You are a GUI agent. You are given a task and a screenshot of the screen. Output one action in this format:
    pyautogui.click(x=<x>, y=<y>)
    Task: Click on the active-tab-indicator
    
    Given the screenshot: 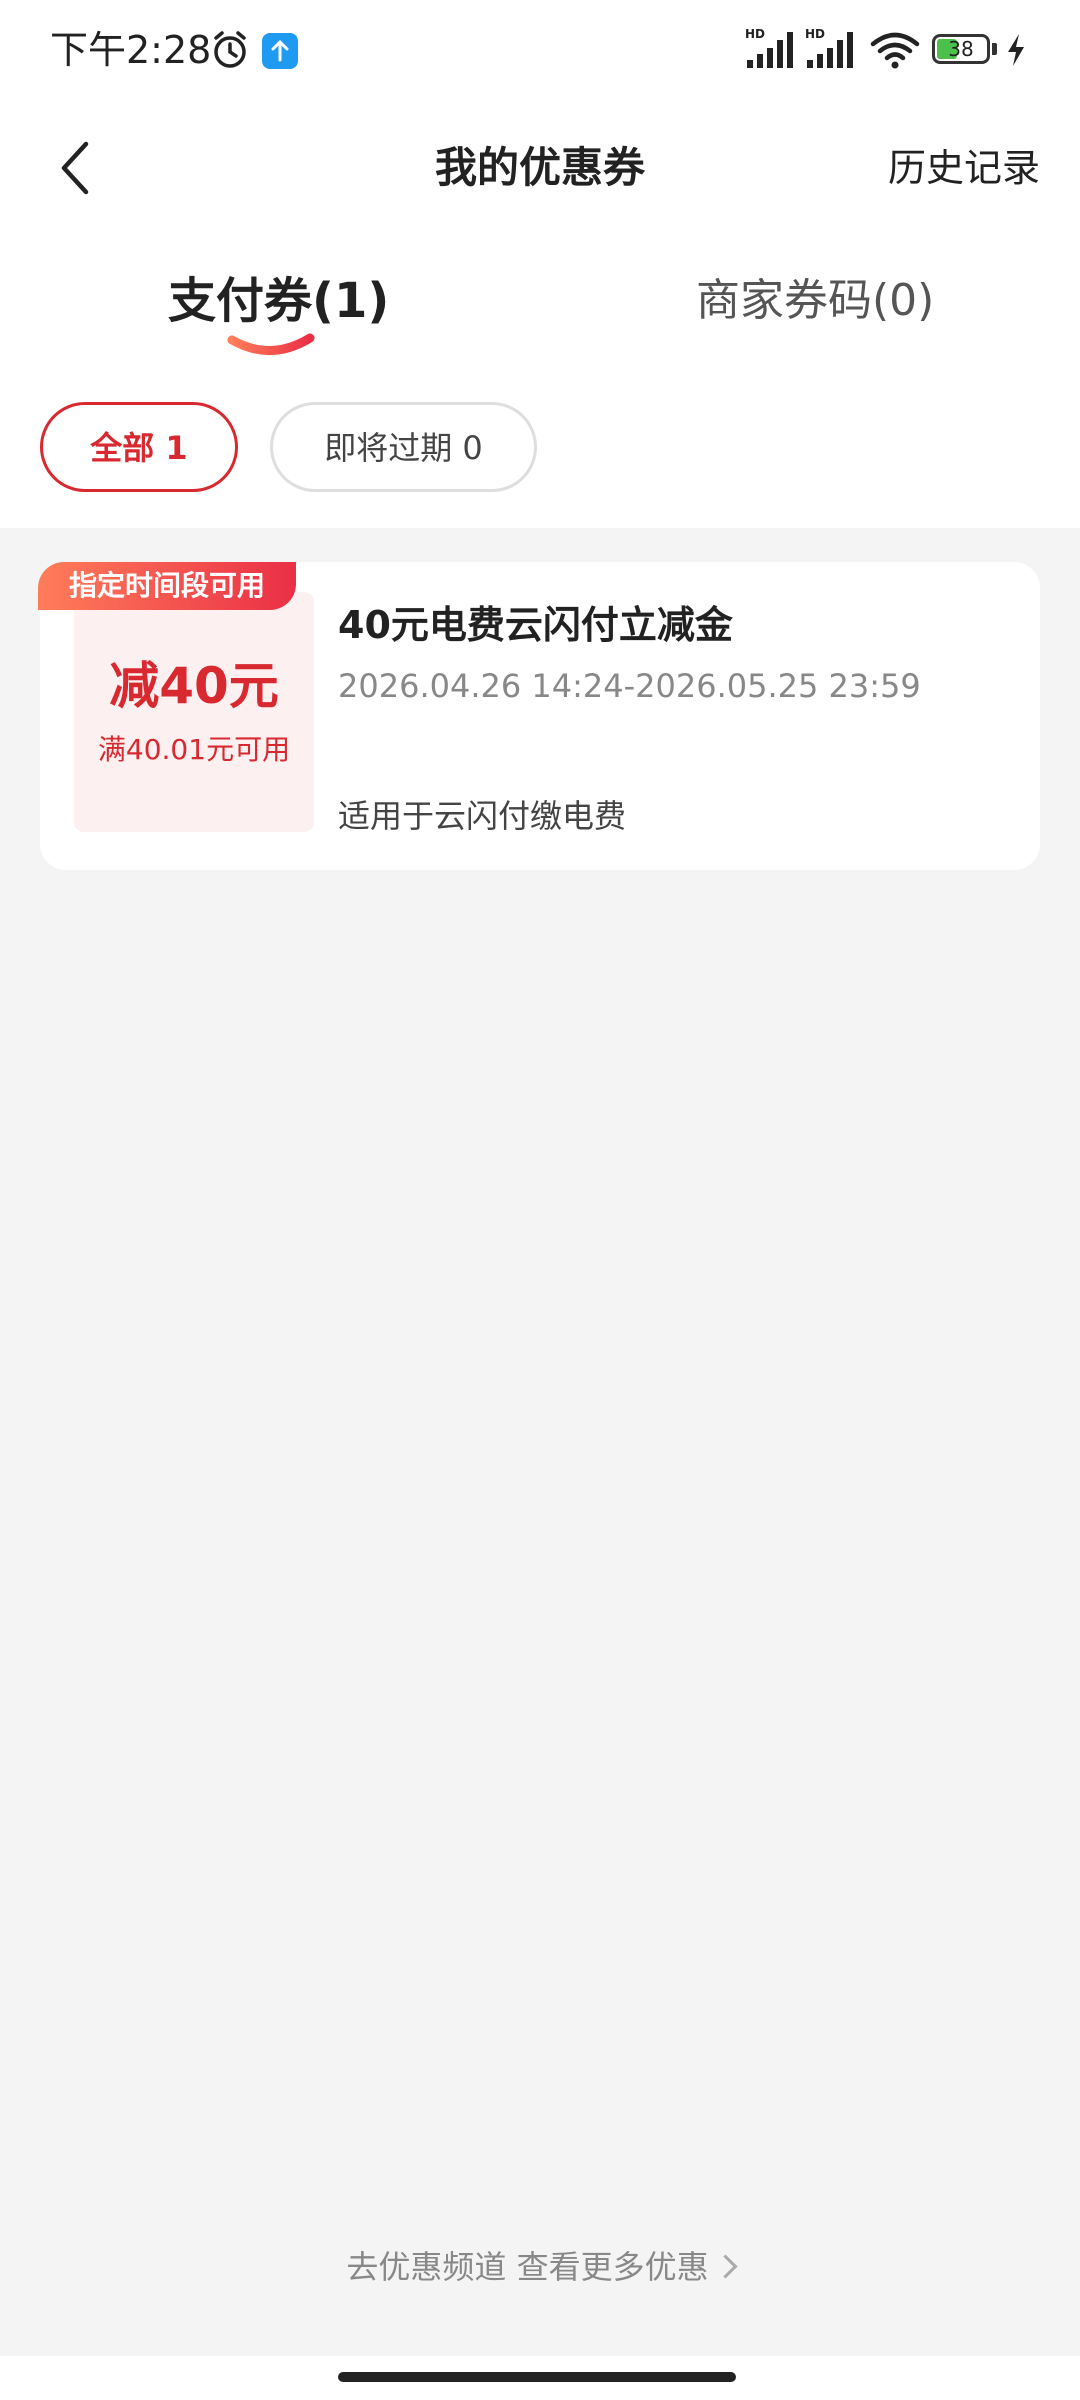 What is the action you would take?
    pyautogui.click(x=271, y=344)
    